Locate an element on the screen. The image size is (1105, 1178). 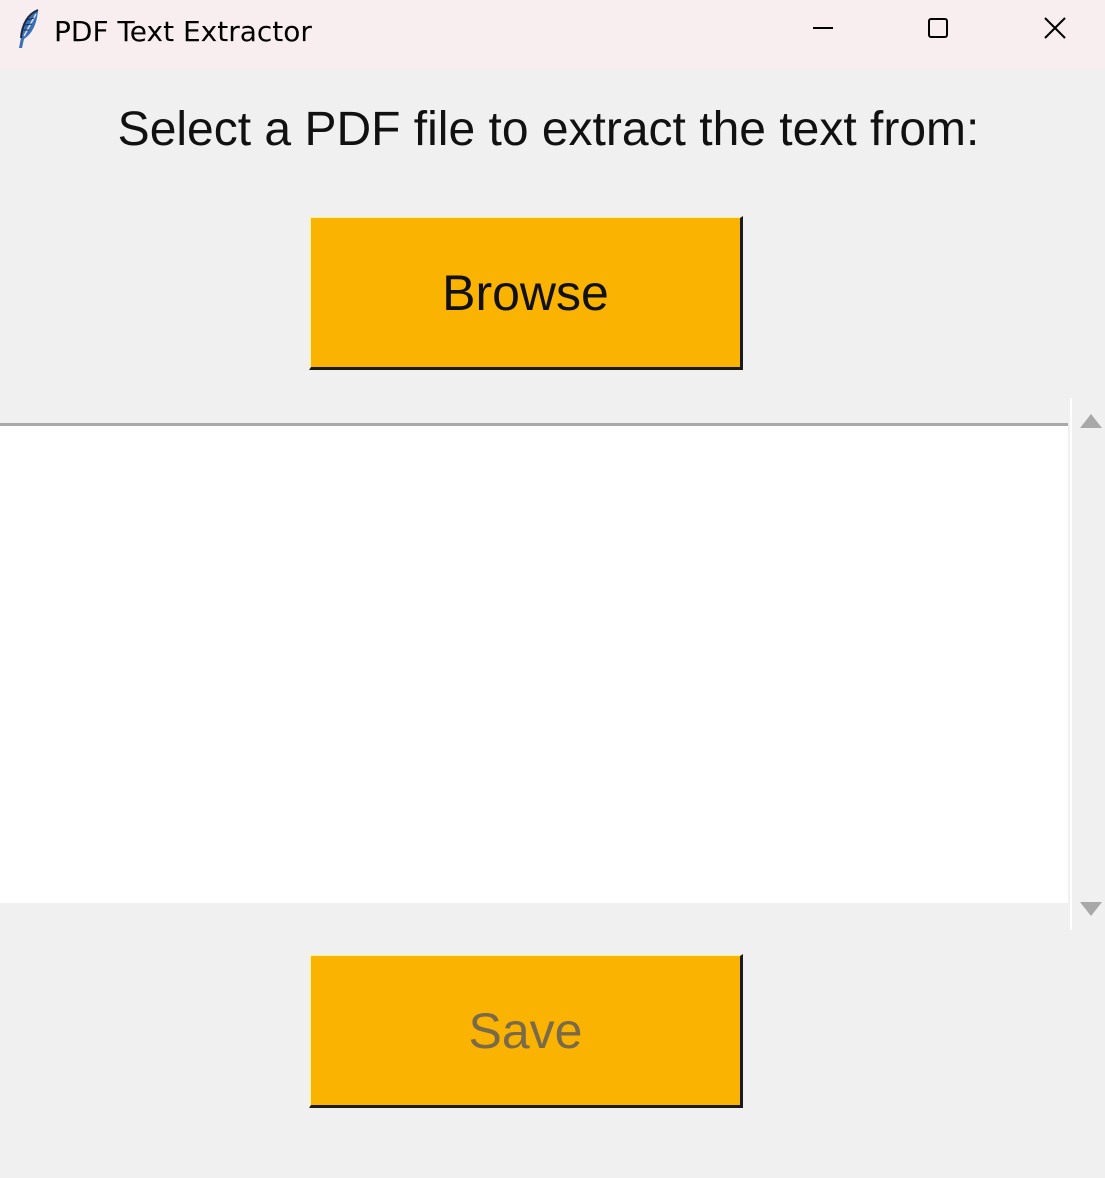
vertical-scrollbar is located at coordinates (1087, 664).